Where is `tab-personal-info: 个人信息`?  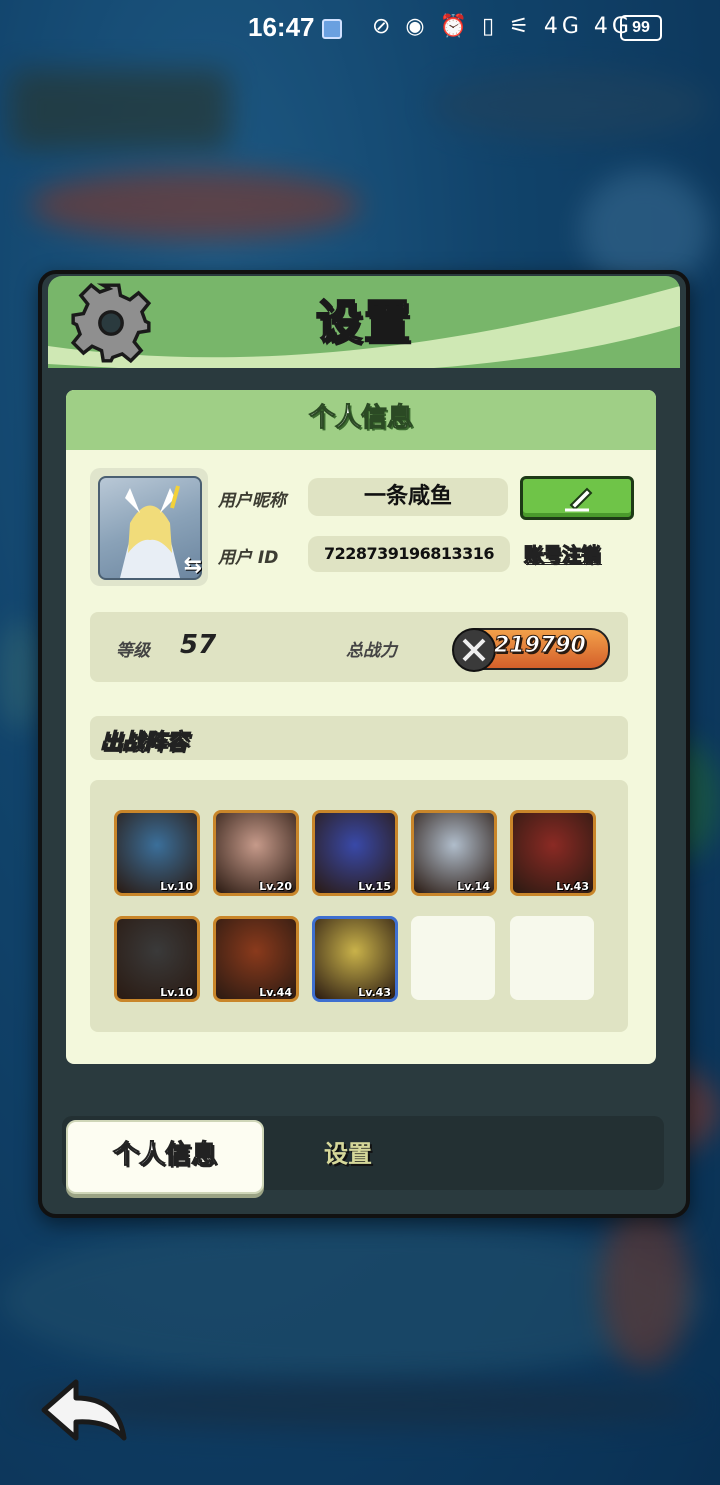 tab-personal-info: 个人信息 is located at coordinates (165, 1157).